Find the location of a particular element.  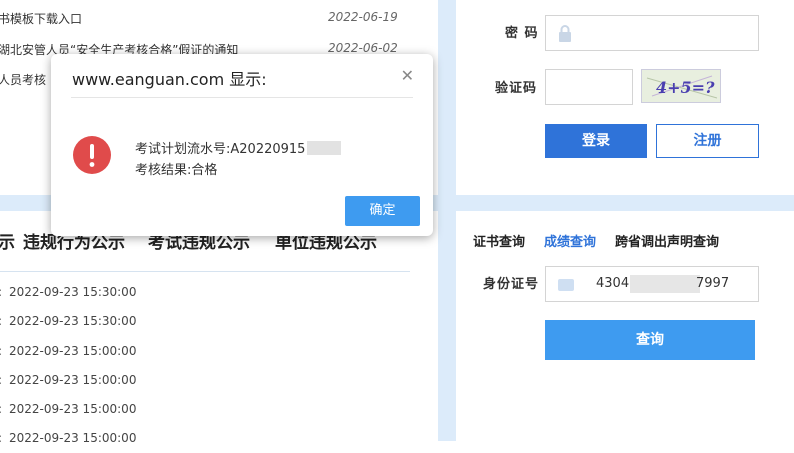

captcha-input is located at coordinates (589, 87).